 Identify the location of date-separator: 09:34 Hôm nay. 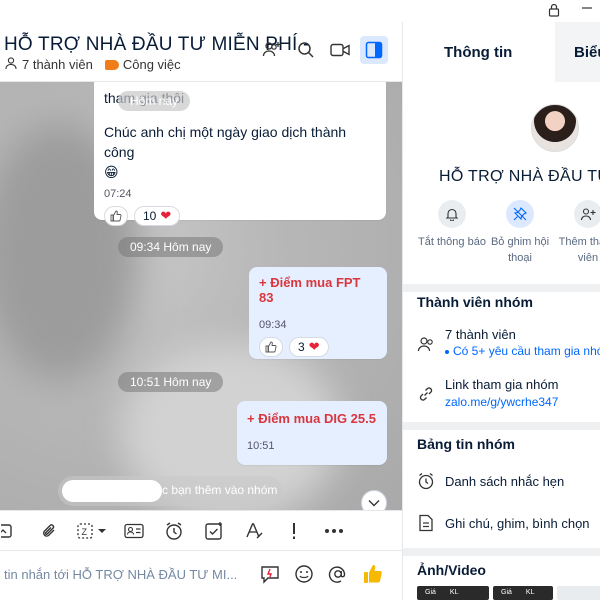
(171, 247).